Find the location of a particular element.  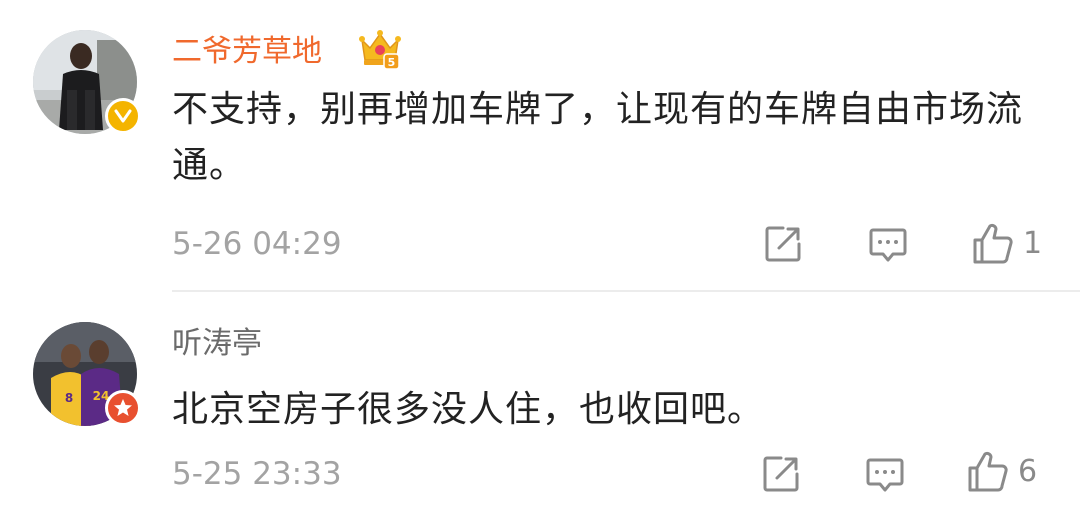

like-button: 6 is located at coordinates (1001, 472).